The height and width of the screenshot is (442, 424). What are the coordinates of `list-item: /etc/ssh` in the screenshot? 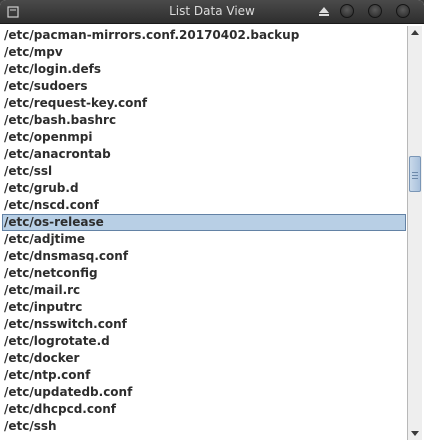 It's located at (204, 426).